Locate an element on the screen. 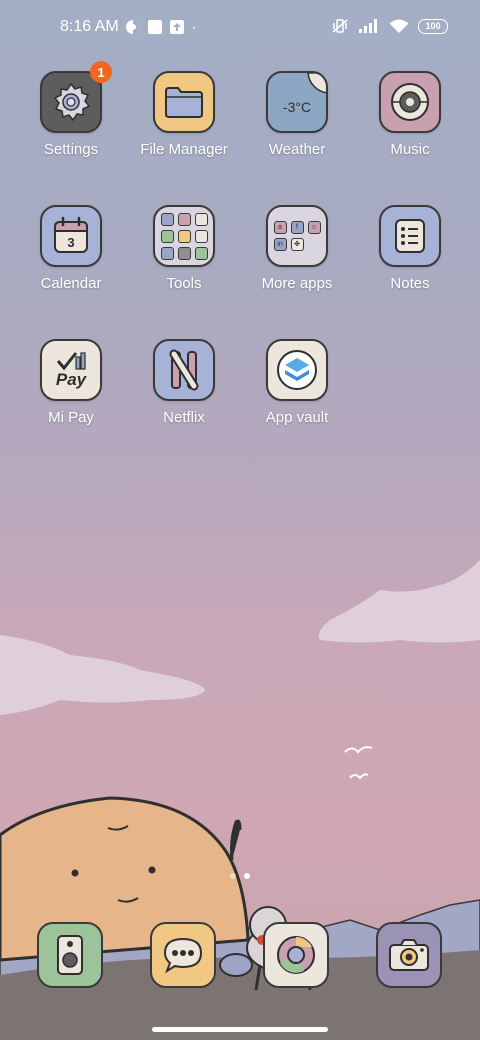 The width and height of the screenshot is (480, 1040). calendar-icon: 3 is located at coordinates (71, 236).